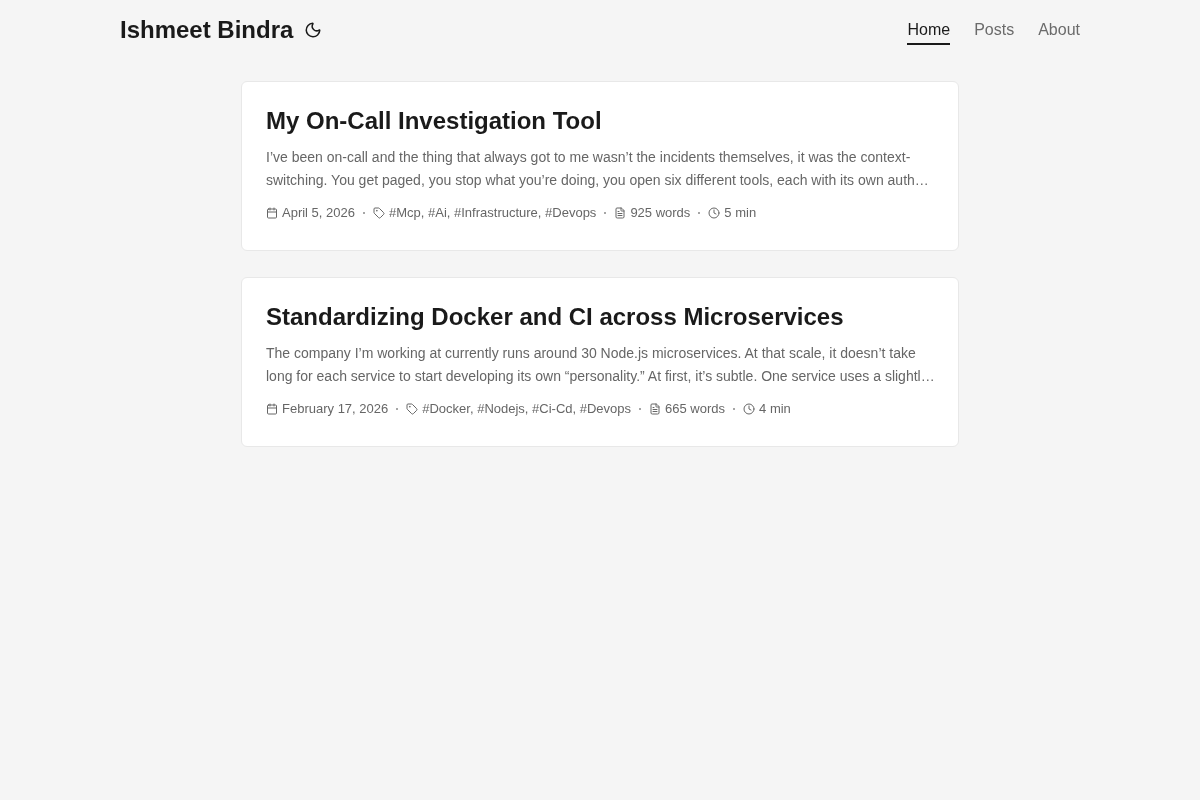 The width and height of the screenshot is (1200, 800). What do you see at coordinates (318, 213) in the screenshot?
I see `post-date: April 5, 2026` at bounding box center [318, 213].